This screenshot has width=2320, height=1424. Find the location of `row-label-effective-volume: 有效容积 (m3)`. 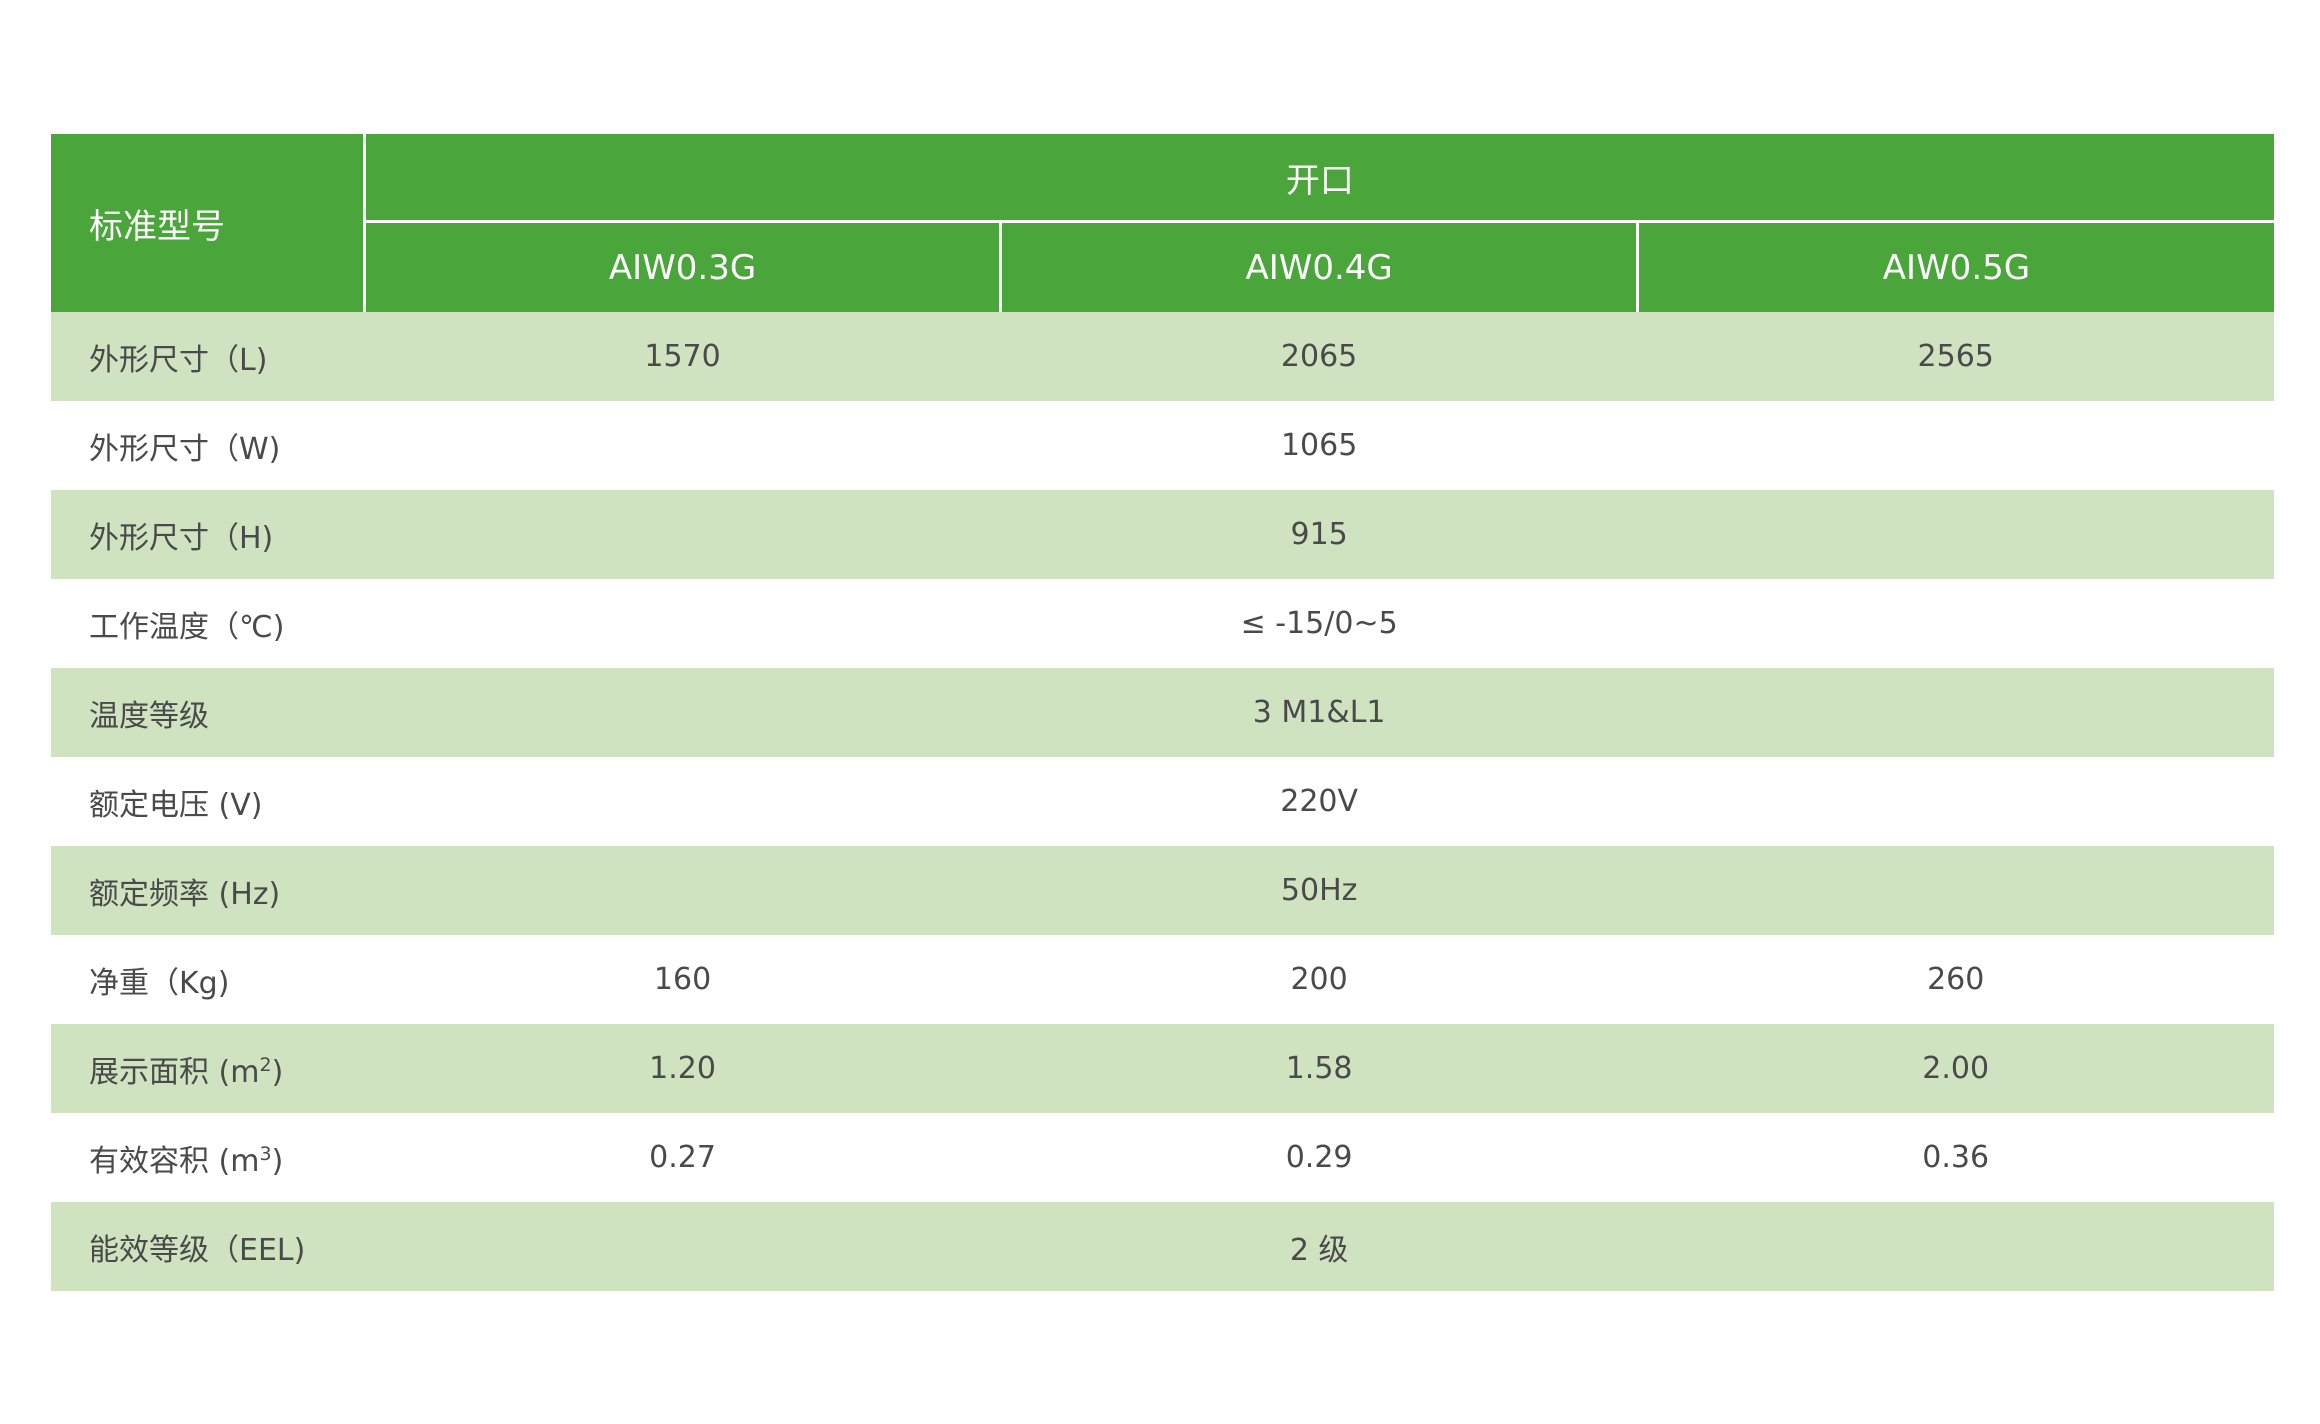

row-label-effective-volume: 有效容积 (m3) is located at coordinates (207, 1157).